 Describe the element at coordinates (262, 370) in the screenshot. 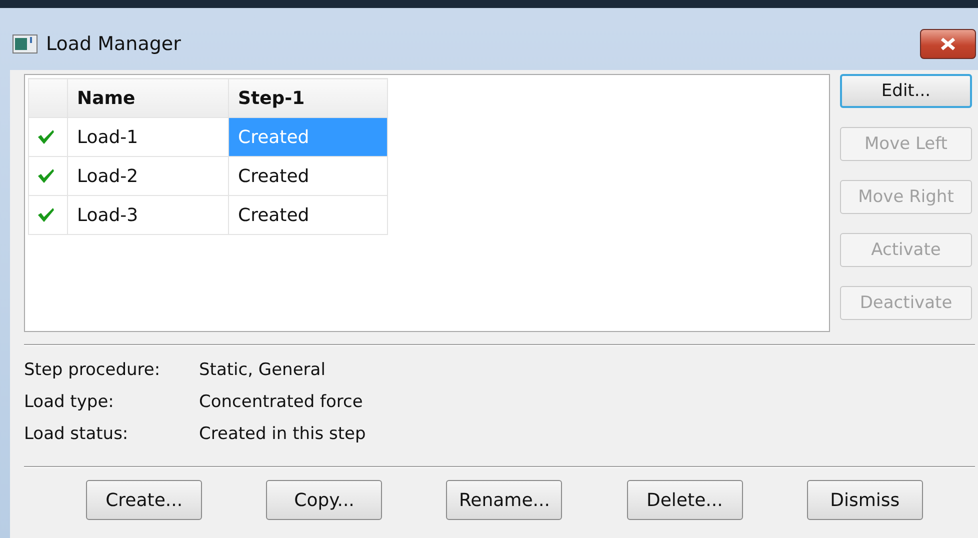

I see `detail-value: Static, General` at that location.